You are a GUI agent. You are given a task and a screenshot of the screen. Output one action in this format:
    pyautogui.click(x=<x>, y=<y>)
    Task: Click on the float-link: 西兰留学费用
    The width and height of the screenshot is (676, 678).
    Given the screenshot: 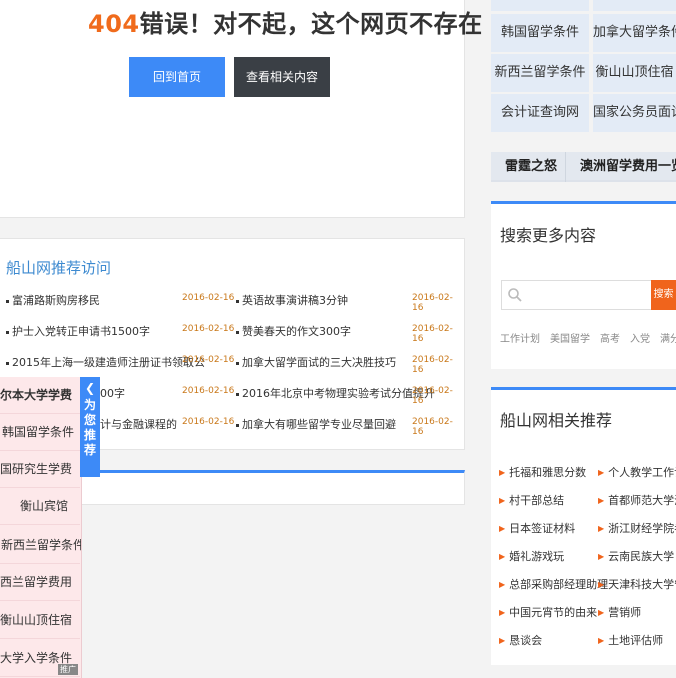 What is the action you would take?
    pyautogui.click(x=40, y=582)
    